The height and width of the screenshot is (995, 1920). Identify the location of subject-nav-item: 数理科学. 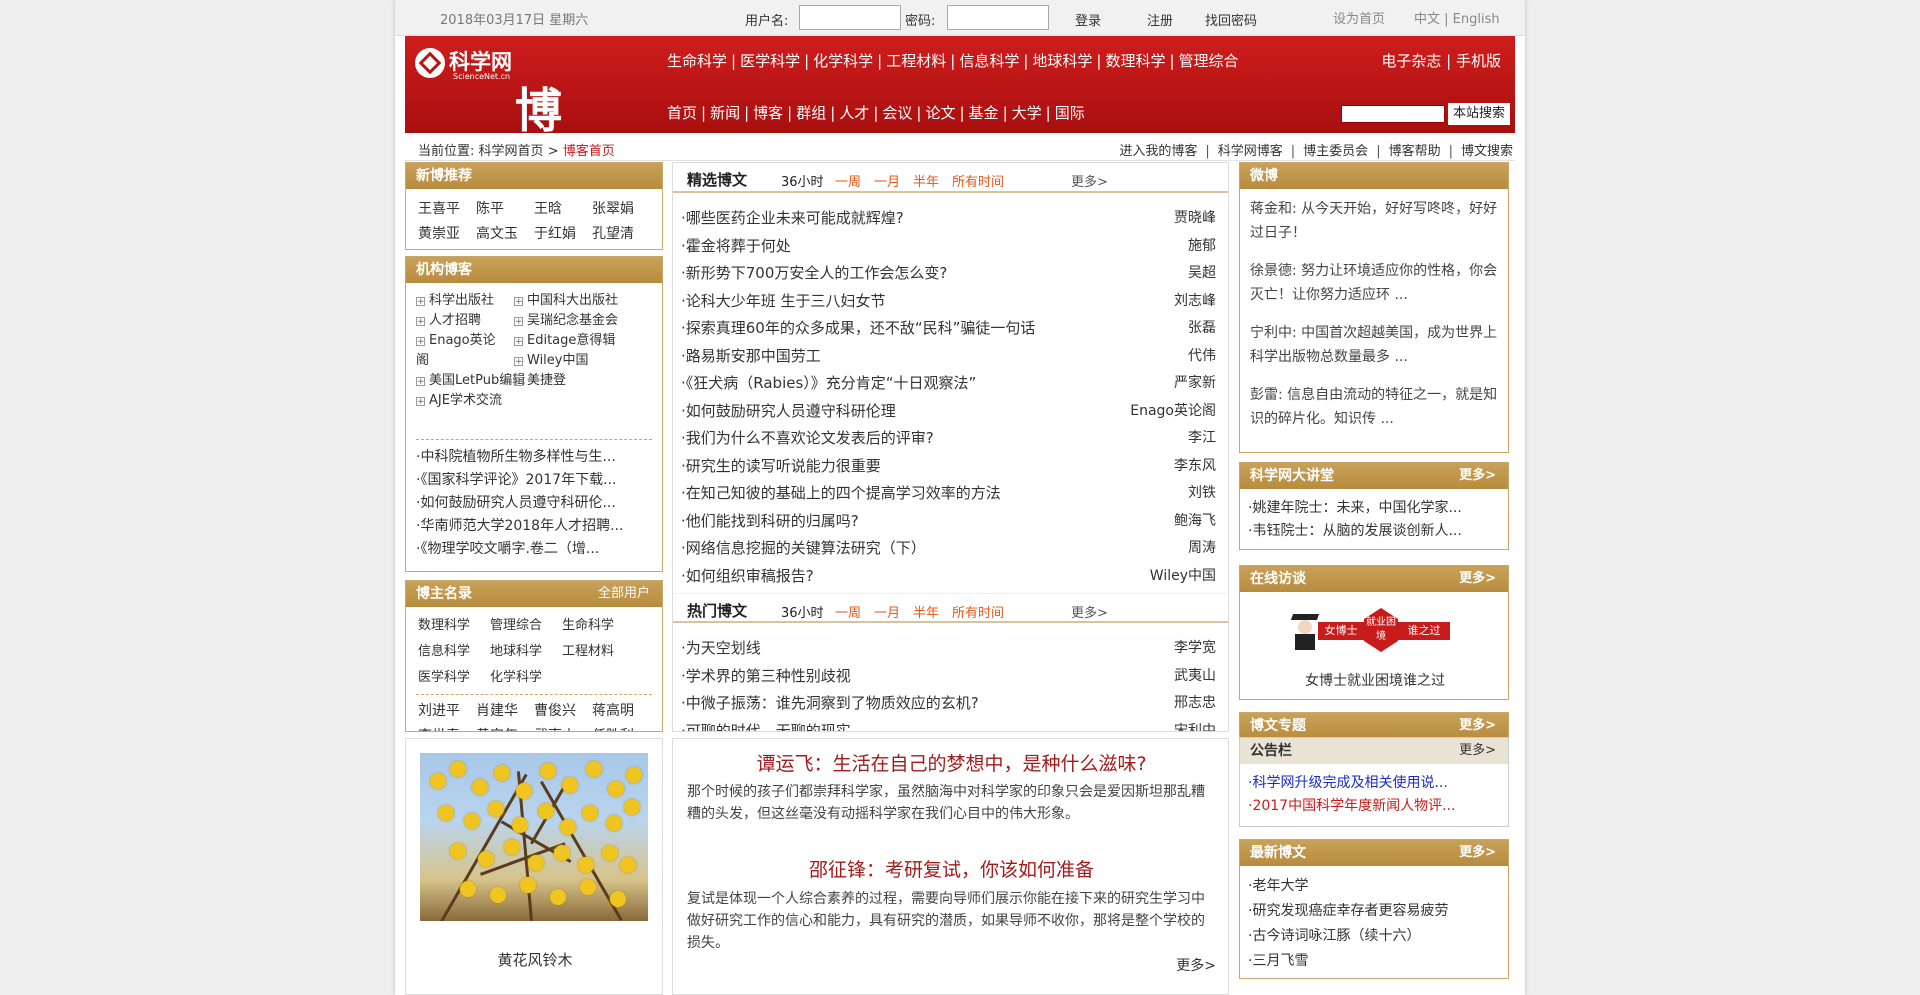
(1135, 61).